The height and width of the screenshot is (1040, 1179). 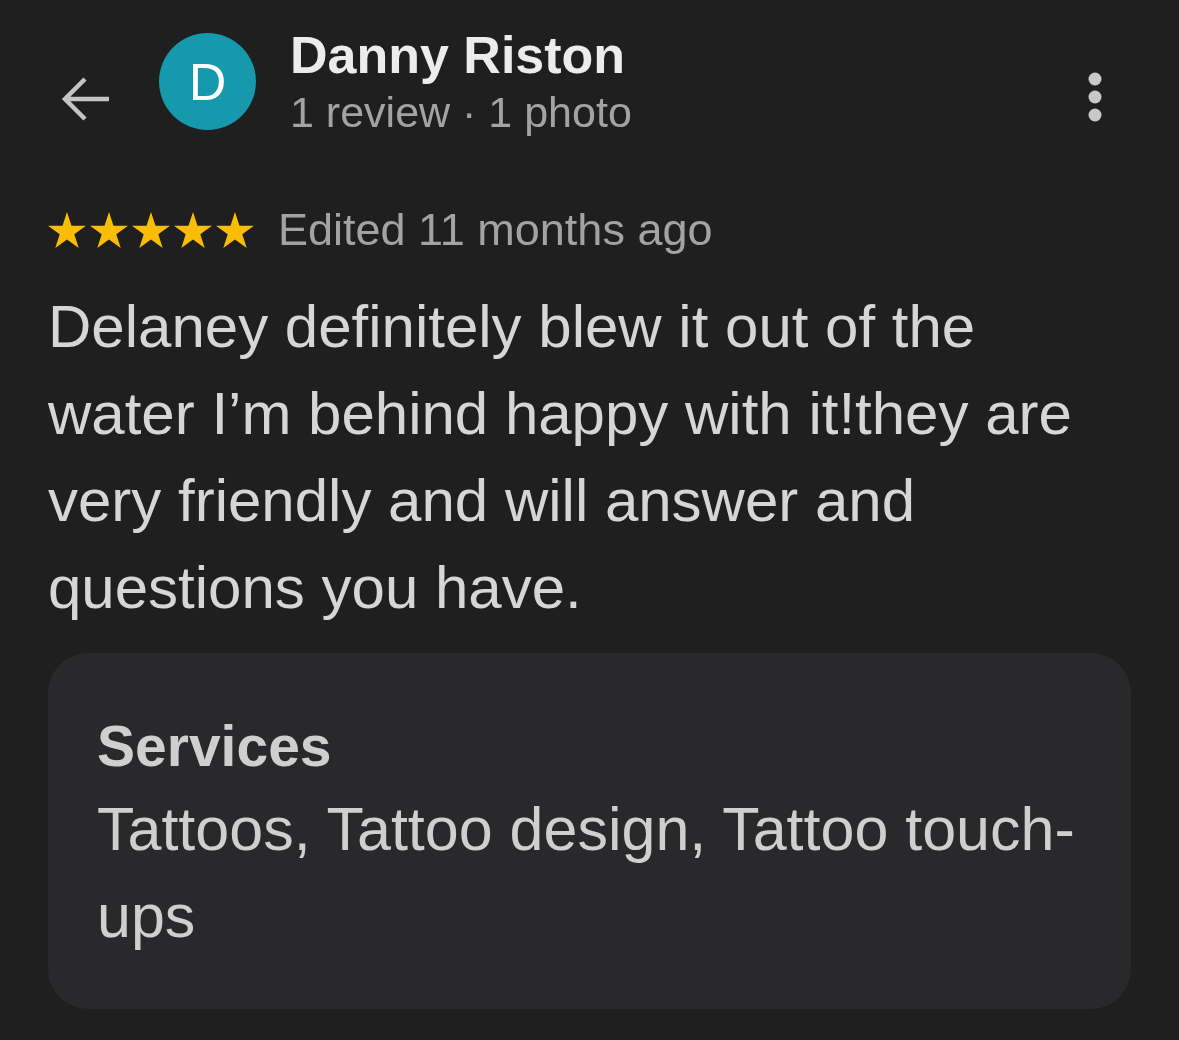 I want to click on reviewer-stats: 1 review · 1 photo, so click(x=461, y=112).